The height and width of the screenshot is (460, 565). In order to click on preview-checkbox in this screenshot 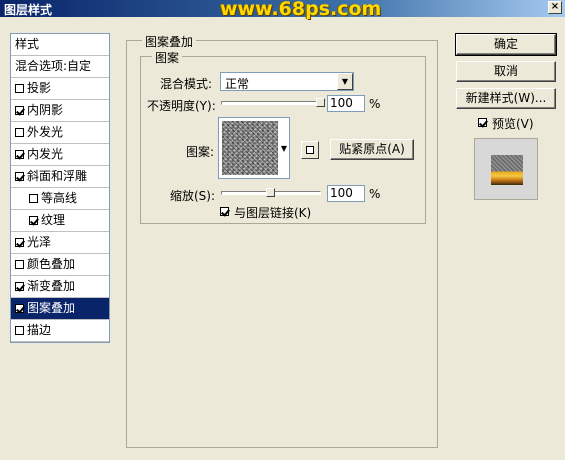, I will do `click(482, 122)`.